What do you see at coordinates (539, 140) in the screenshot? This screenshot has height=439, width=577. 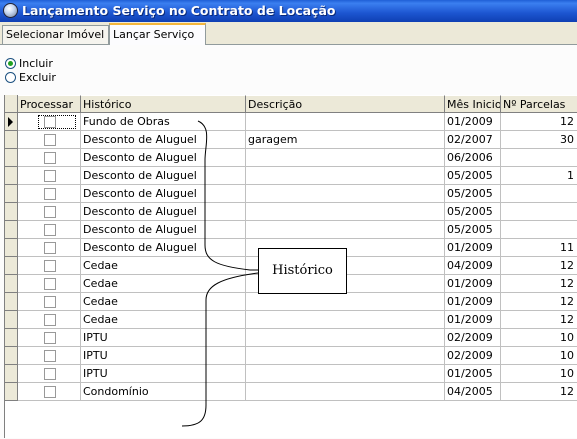 I see `cell-num-parcelas: 30` at bounding box center [539, 140].